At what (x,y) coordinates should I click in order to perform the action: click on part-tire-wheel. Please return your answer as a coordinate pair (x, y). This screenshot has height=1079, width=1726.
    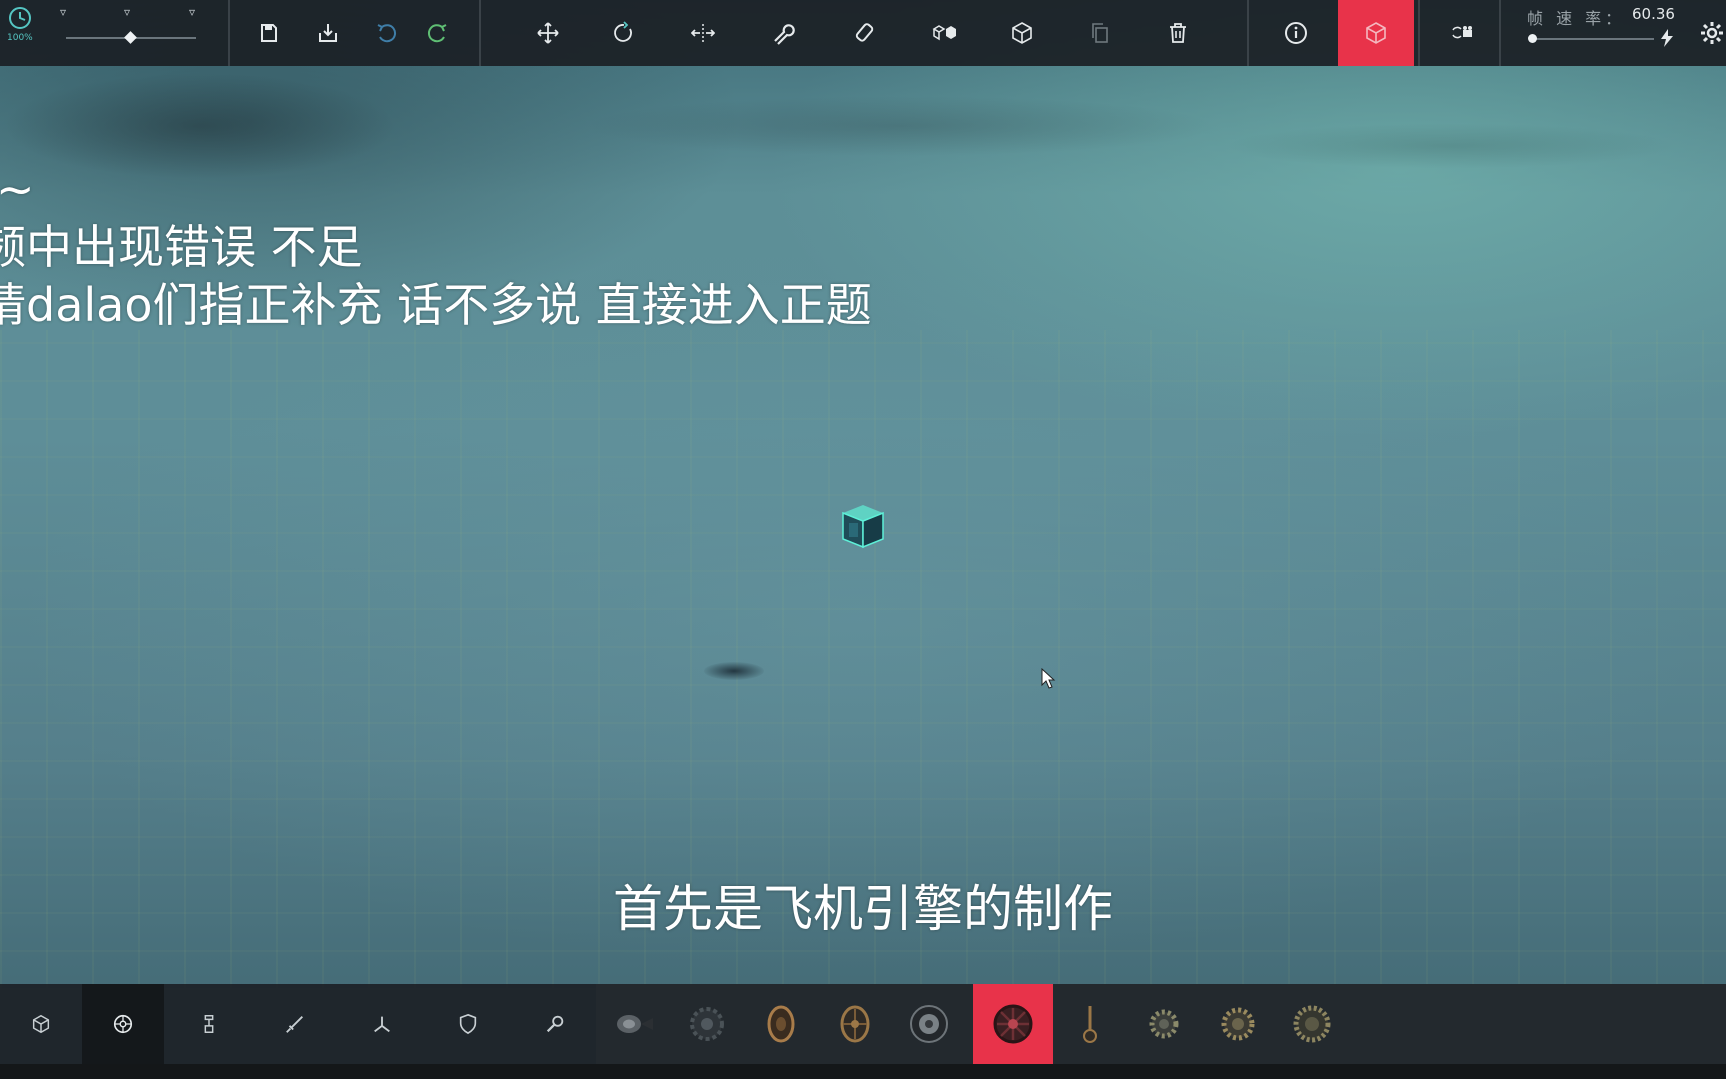
    Looking at the image, I should click on (929, 1024).